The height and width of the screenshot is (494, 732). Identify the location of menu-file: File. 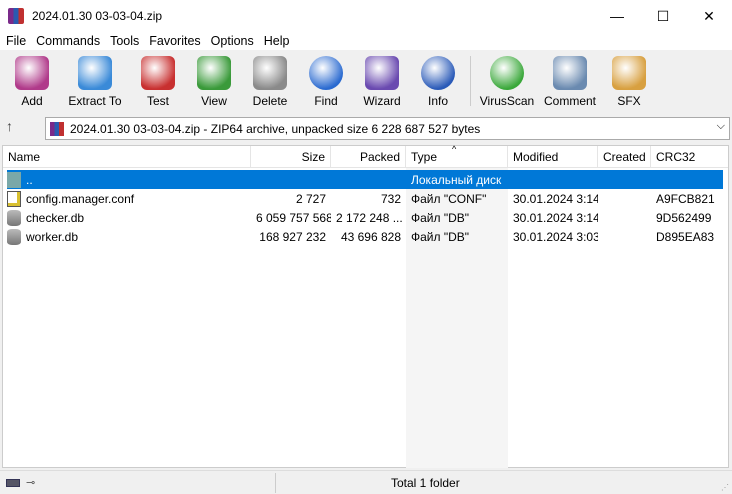
(15, 41).